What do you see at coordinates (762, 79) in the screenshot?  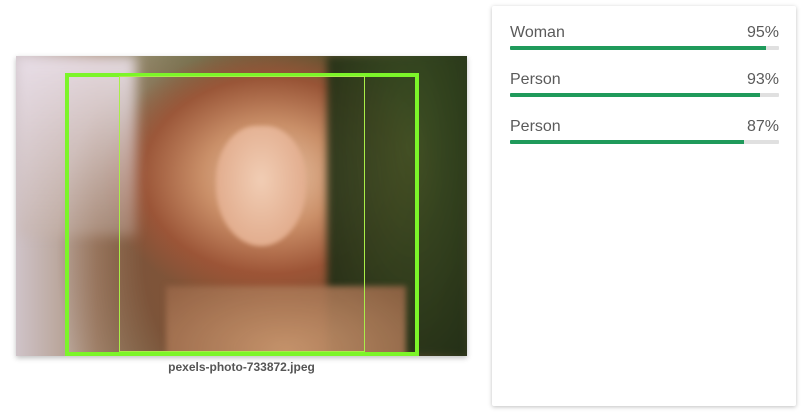 I see `label-percent: 93%` at bounding box center [762, 79].